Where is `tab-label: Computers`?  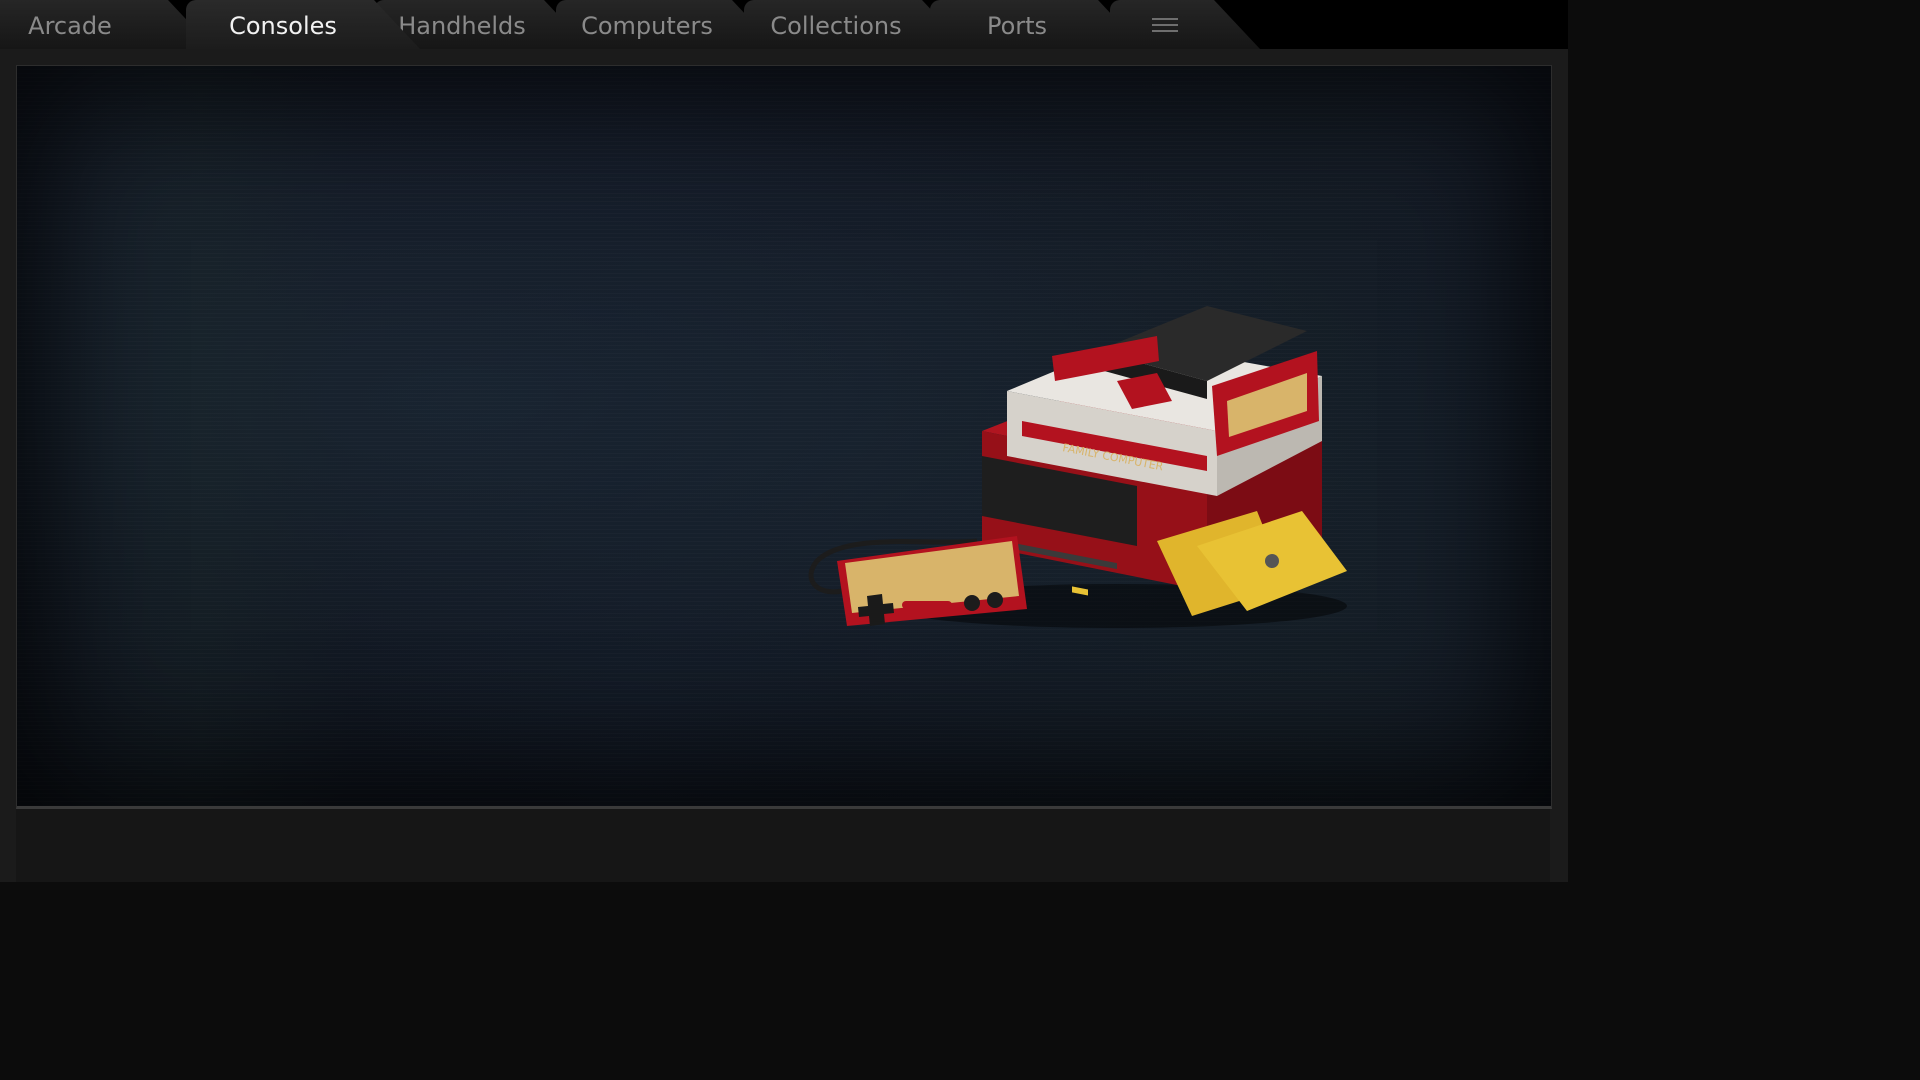 tab-label: Computers is located at coordinates (647, 26).